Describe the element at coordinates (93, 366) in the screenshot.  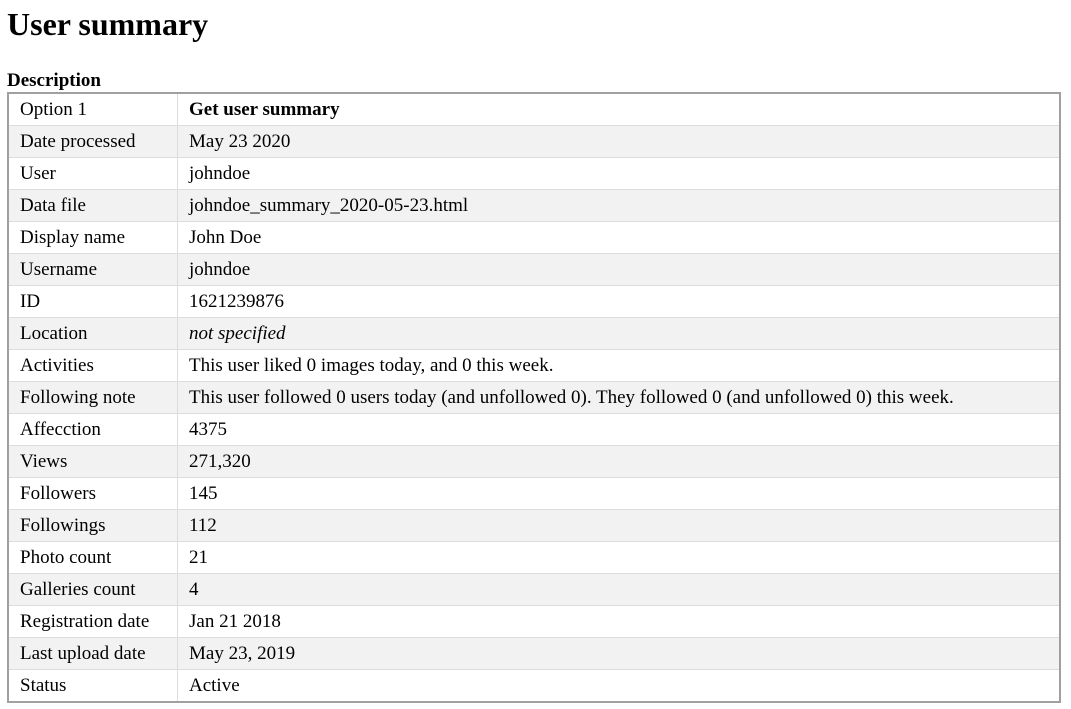
I see `row-key: Activities` at that location.